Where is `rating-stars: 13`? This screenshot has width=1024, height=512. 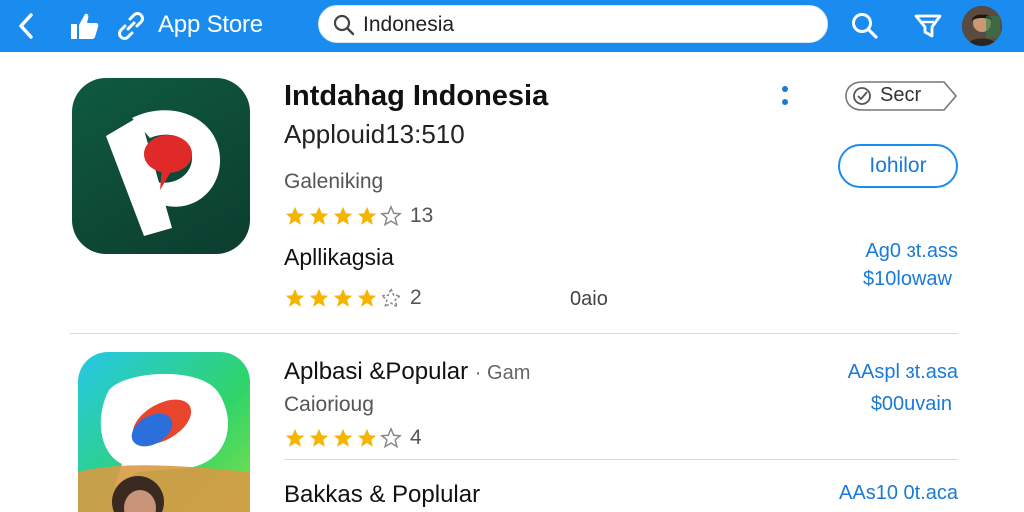
rating-stars: 13 is located at coordinates (358, 216).